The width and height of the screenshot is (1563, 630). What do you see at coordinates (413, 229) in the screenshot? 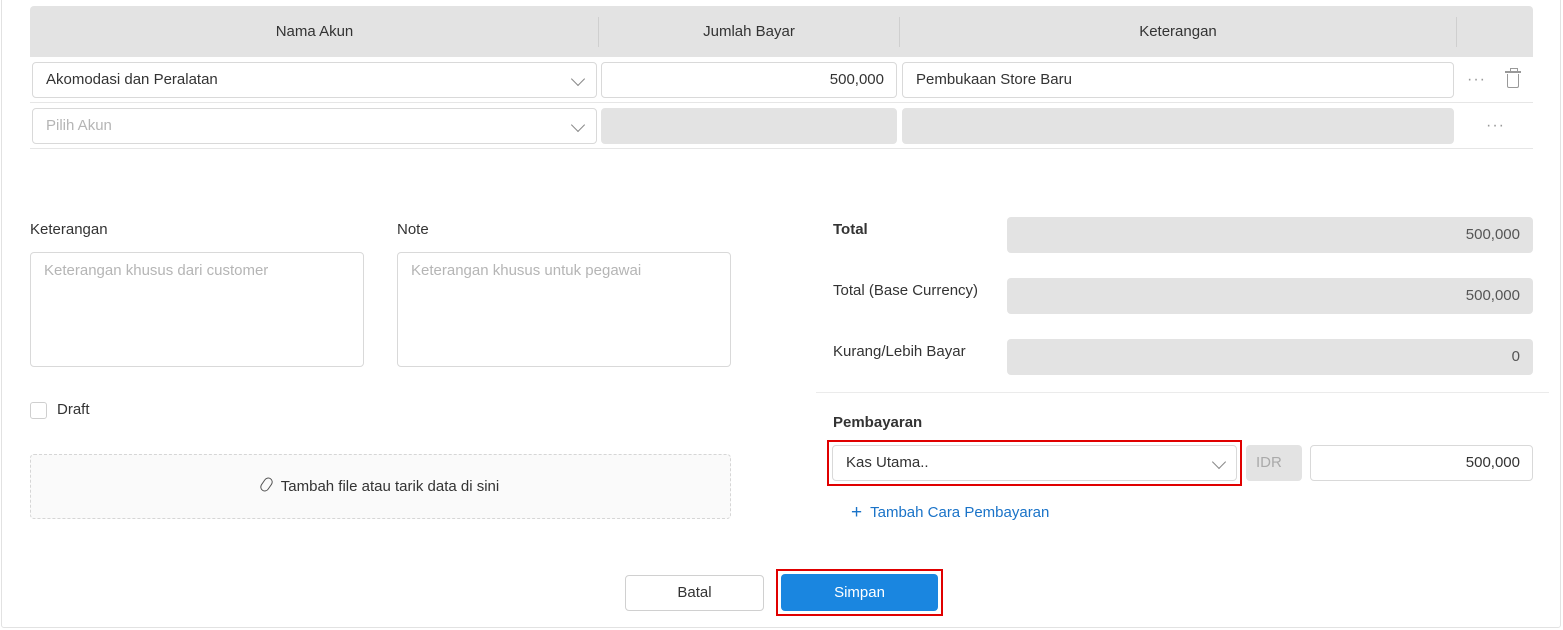
I see `note-label: Note` at bounding box center [413, 229].